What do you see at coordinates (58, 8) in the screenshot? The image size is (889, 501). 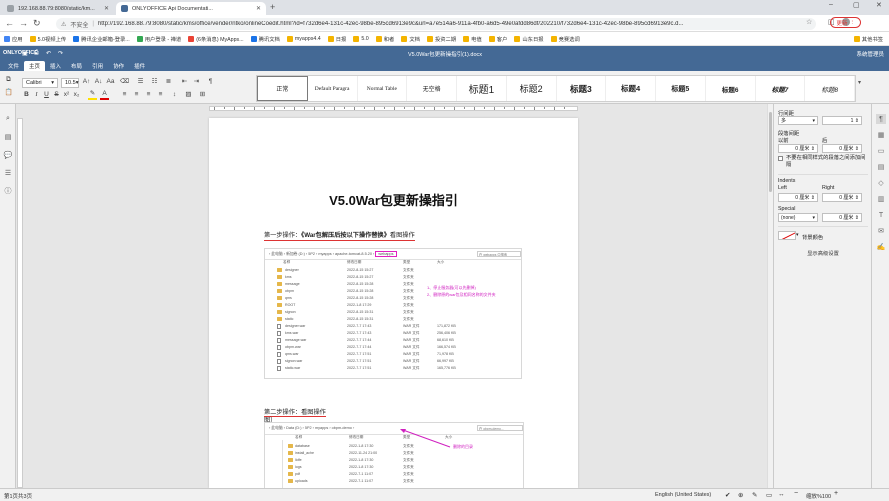 I see `browser-tab-1: 192.168.88.79:8080/static/km... ✕` at bounding box center [58, 8].